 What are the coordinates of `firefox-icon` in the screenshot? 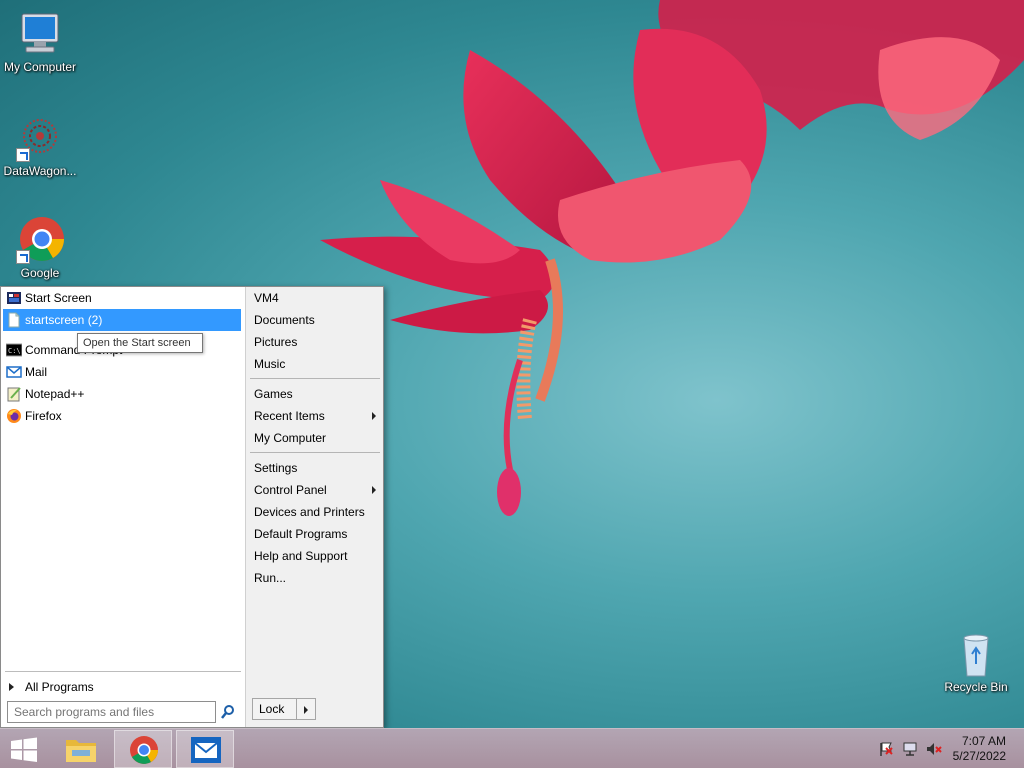 It's located at (14, 416).